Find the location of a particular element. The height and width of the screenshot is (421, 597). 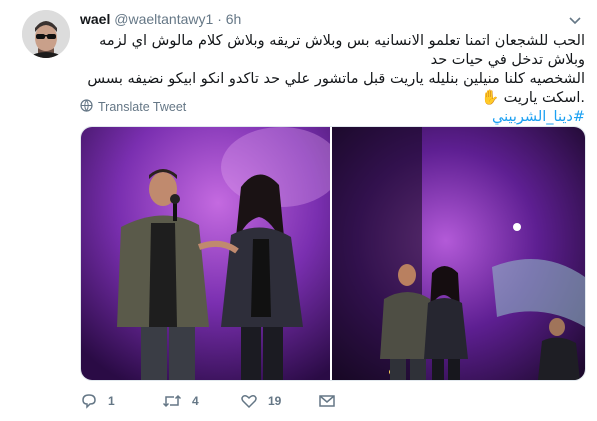

tweet-actions: 1 4 19 is located at coordinates (330, 403).